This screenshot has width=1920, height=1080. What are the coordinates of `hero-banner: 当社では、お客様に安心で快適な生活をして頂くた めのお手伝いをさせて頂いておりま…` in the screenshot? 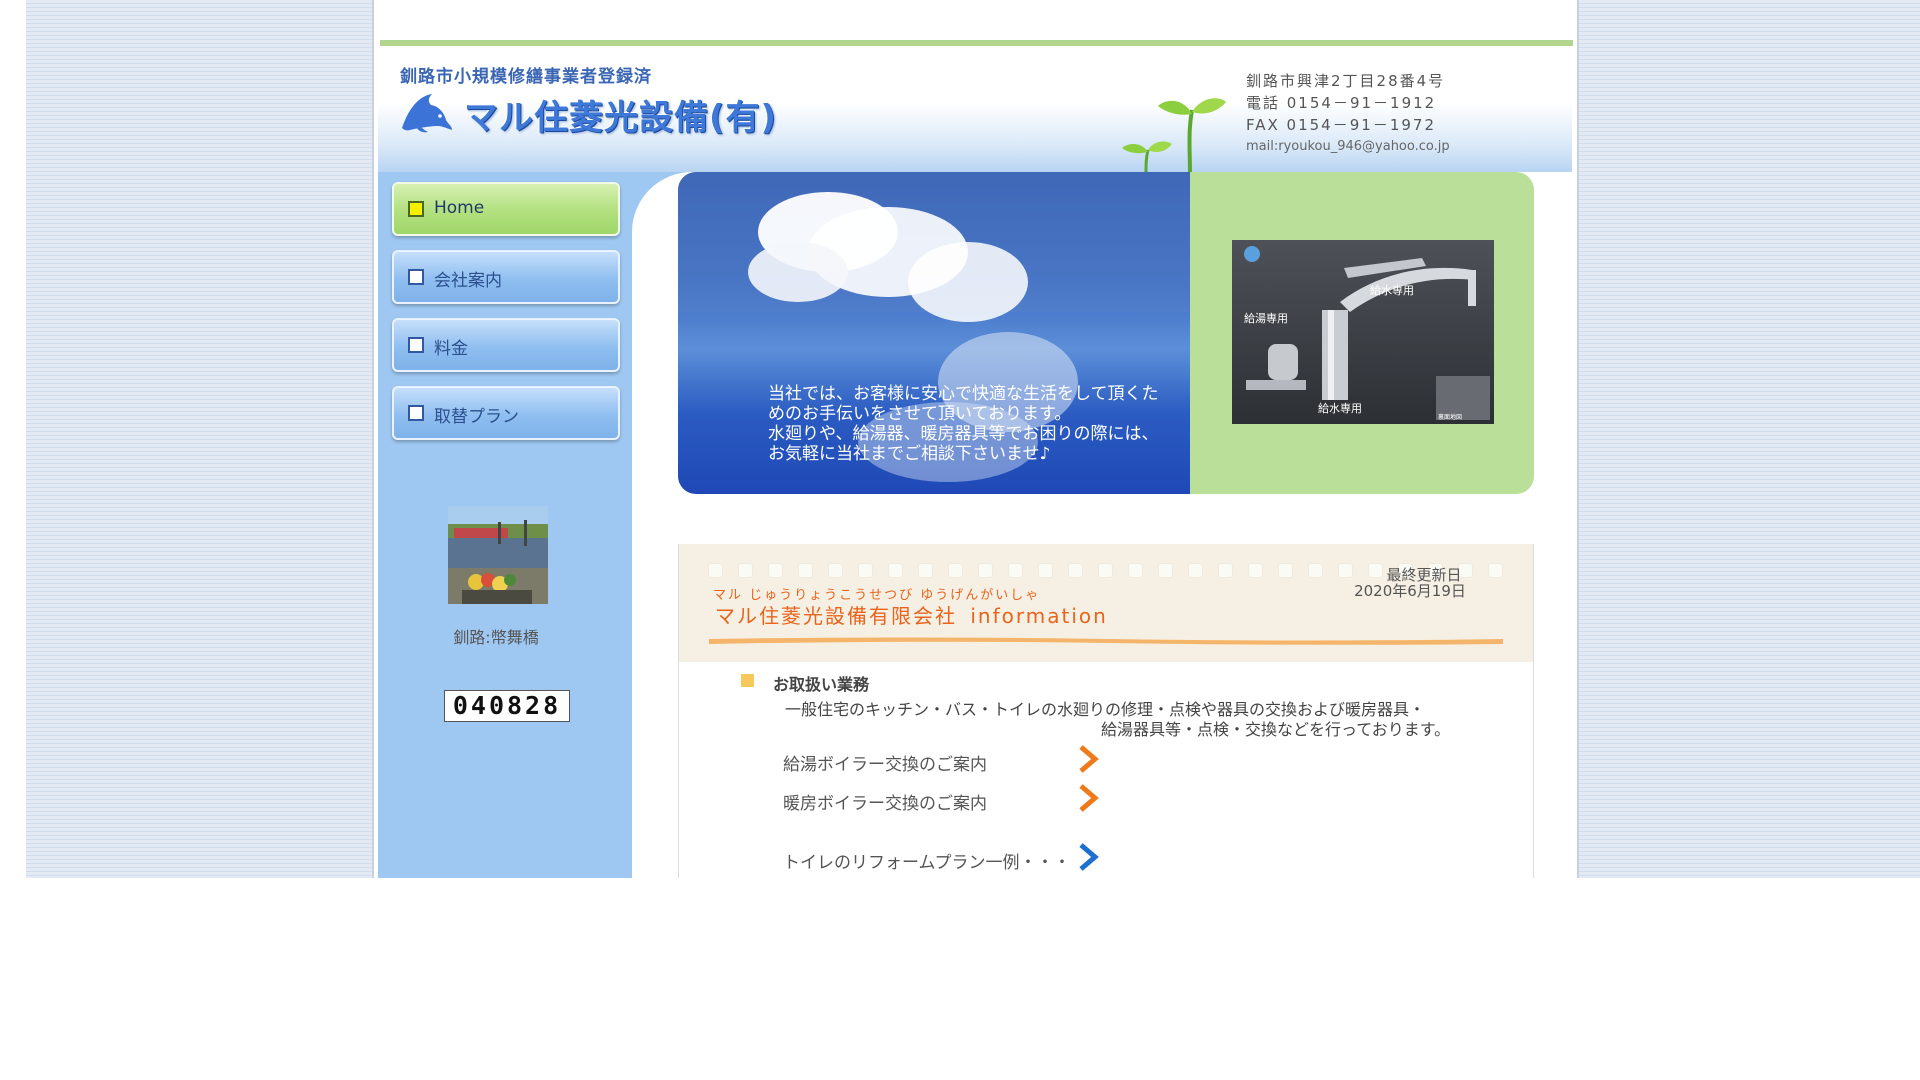 It's located at (1106, 333).